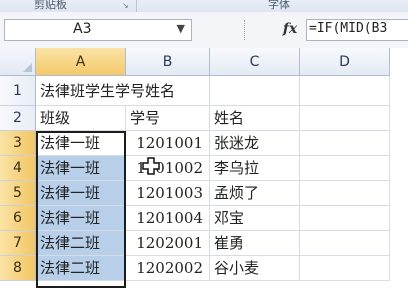 This screenshot has width=408, height=288. Describe the element at coordinates (81, 218) in the screenshot. I see `cell-a6: 法律一班` at that location.